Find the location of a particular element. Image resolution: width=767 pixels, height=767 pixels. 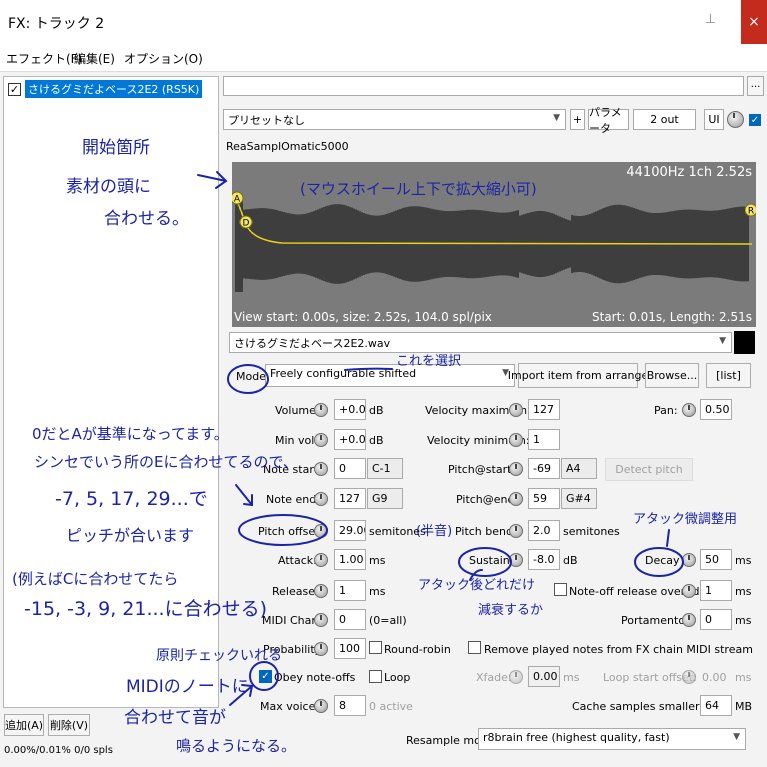

pin-icon: ⊥ is located at coordinates (710, 19).